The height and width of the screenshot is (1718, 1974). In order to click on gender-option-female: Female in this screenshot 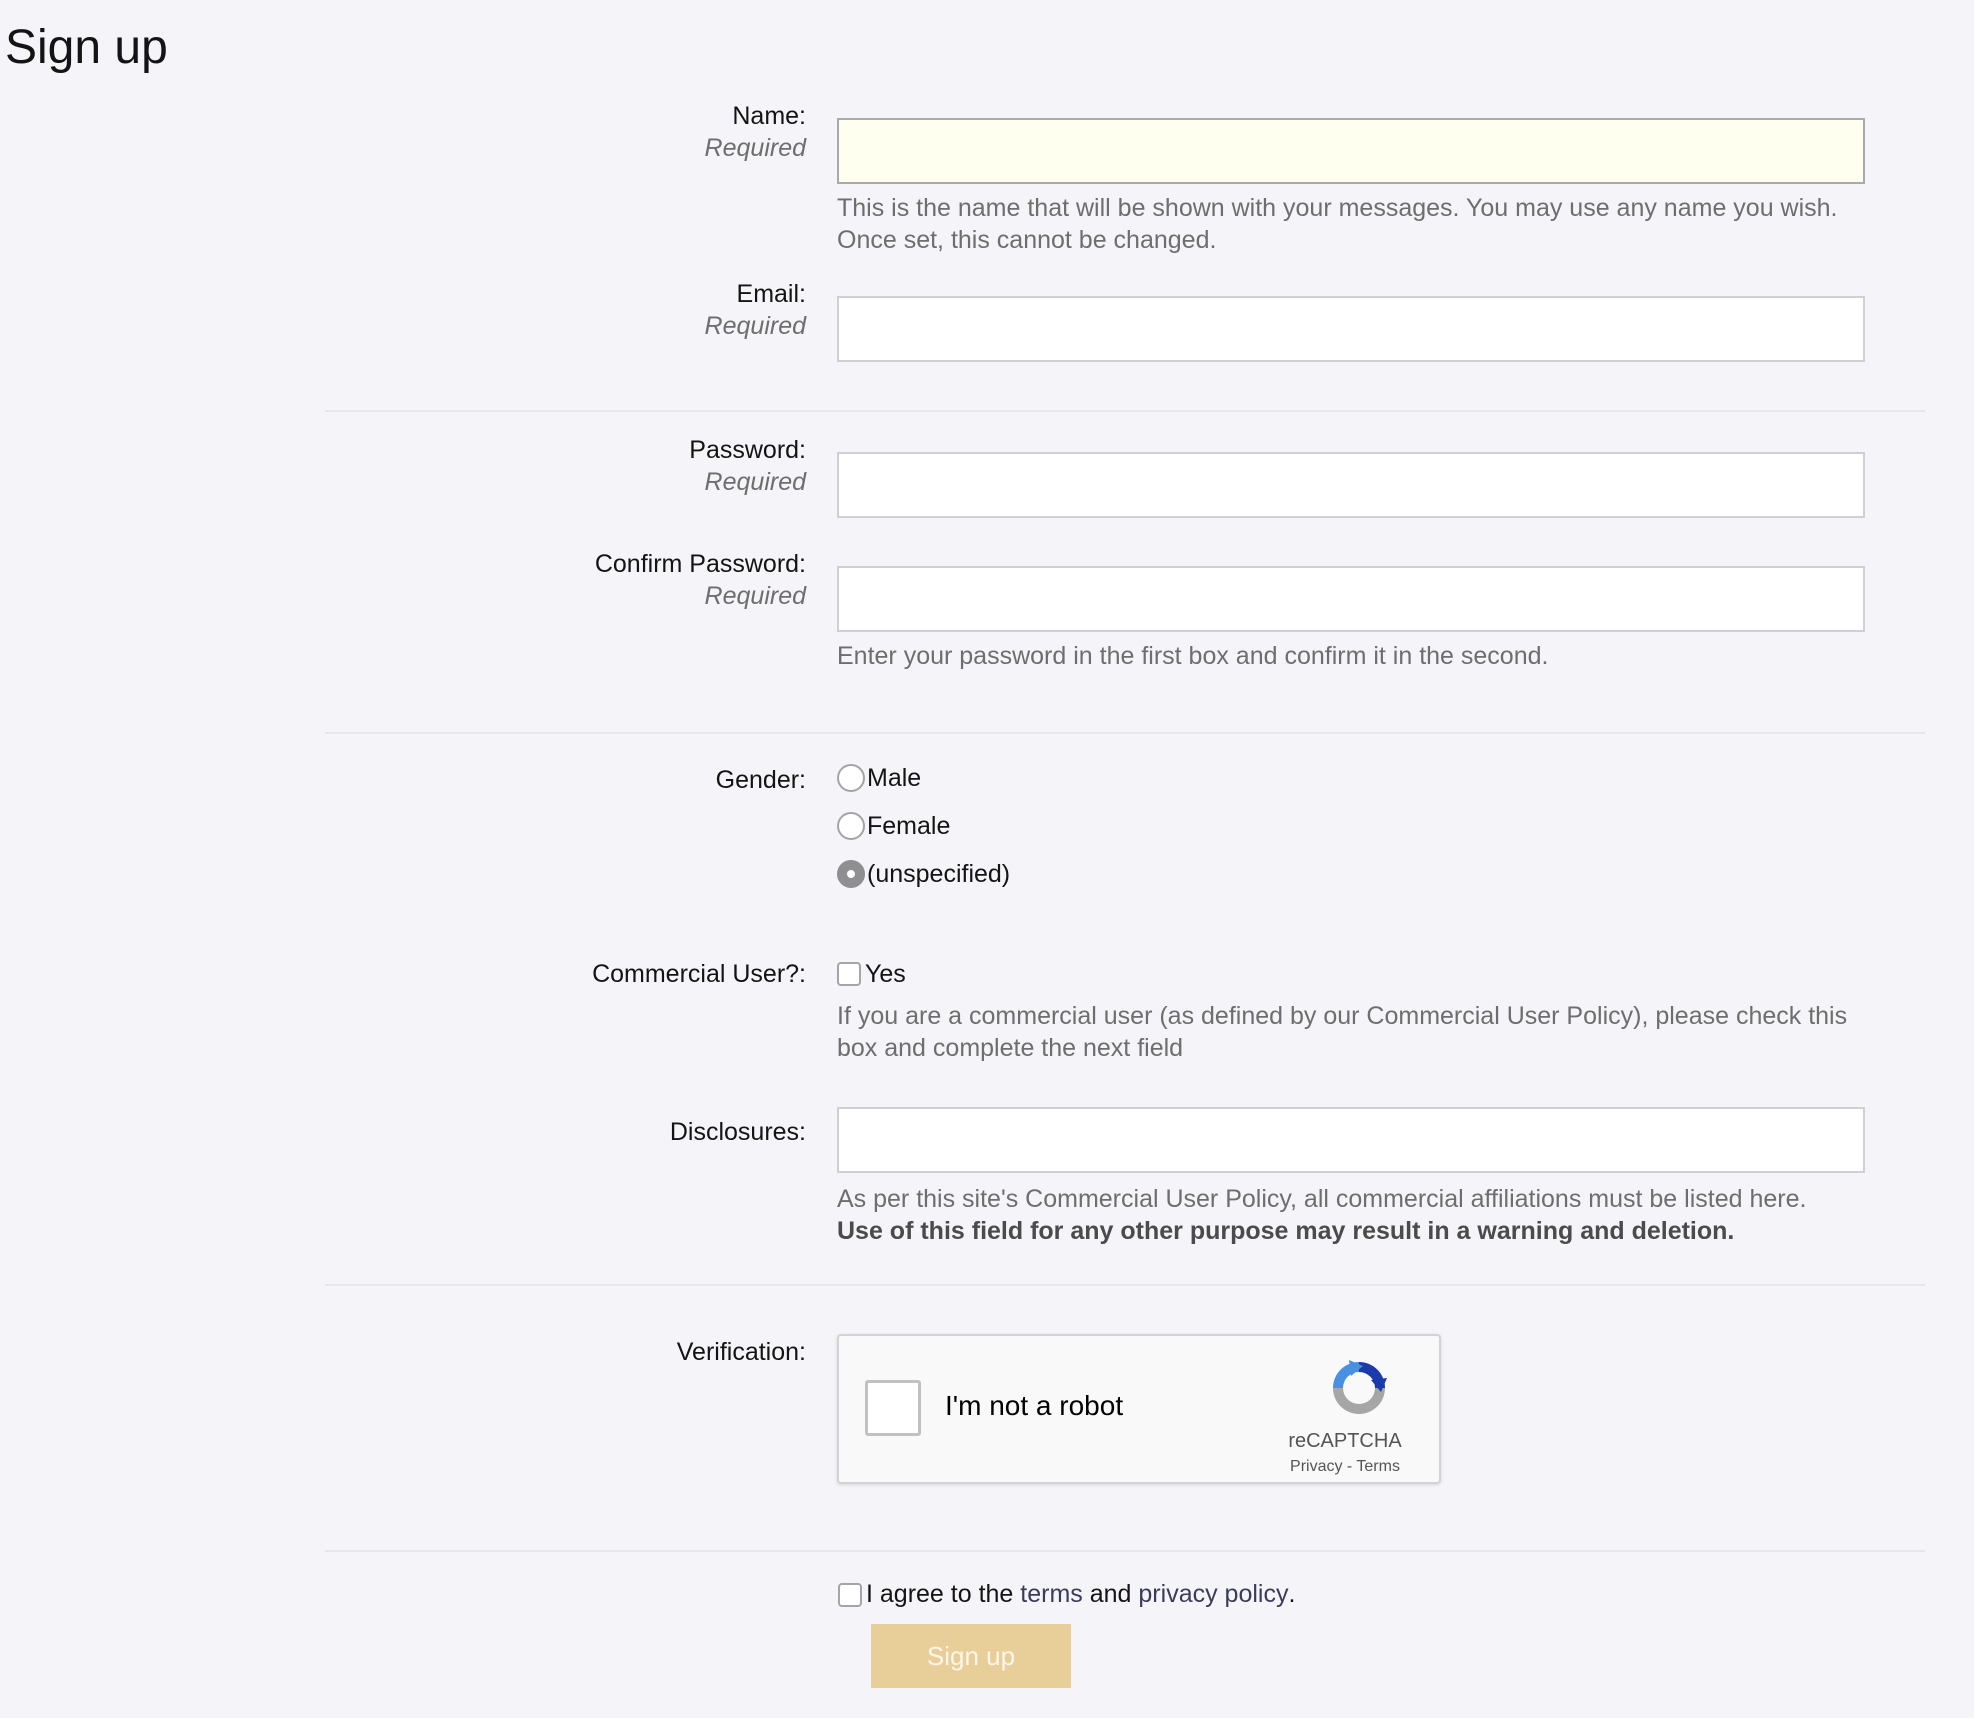, I will do `click(1351, 826)`.